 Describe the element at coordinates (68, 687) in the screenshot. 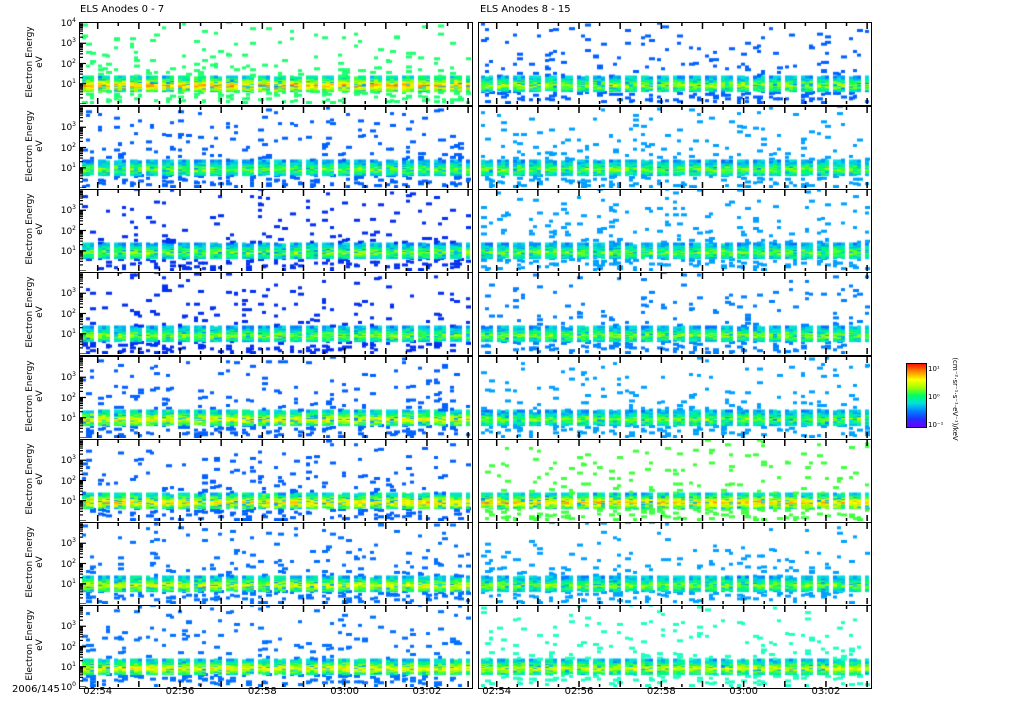

I see `y-tick-label: 100` at that location.